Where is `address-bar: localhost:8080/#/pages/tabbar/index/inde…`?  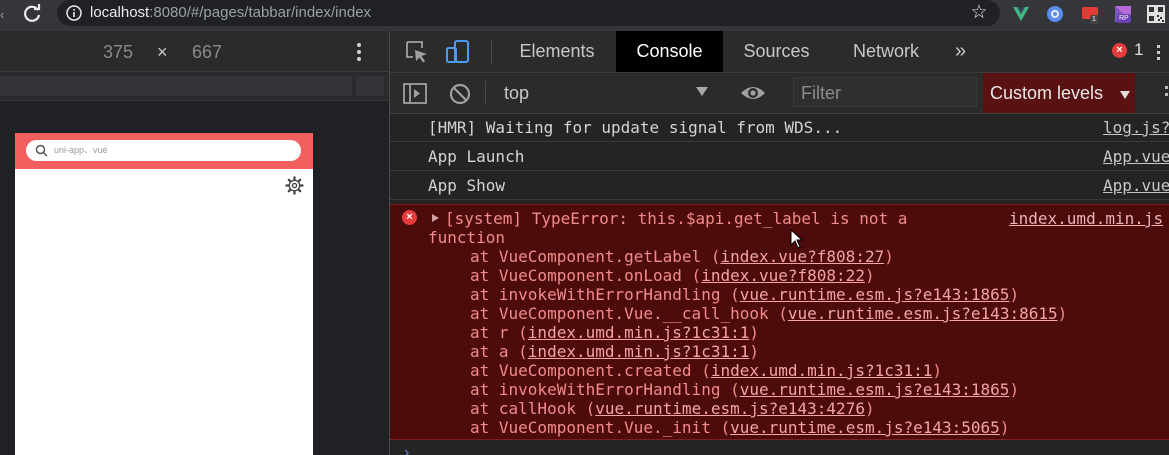
address-bar: localhost:8080/#/pages/tabbar/index/inde… is located at coordinates (528, 13).